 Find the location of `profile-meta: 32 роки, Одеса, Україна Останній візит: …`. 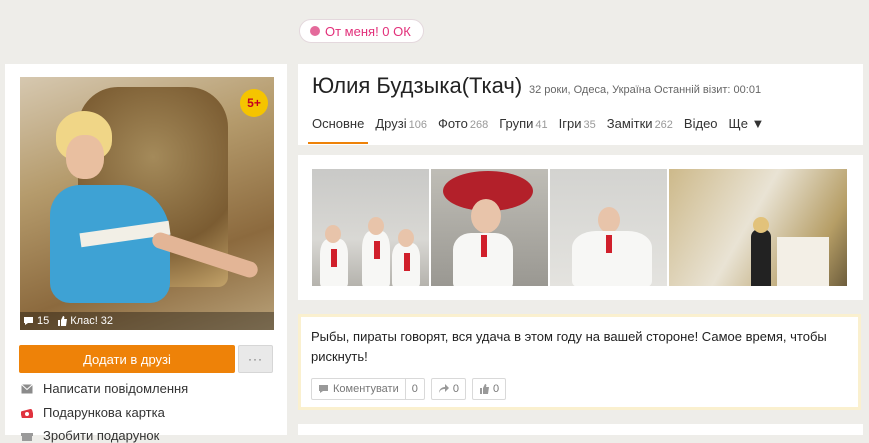

profile-meta: 32 роки, Одеса, Україна Останній візит: … is located at coordinates (645, 90).